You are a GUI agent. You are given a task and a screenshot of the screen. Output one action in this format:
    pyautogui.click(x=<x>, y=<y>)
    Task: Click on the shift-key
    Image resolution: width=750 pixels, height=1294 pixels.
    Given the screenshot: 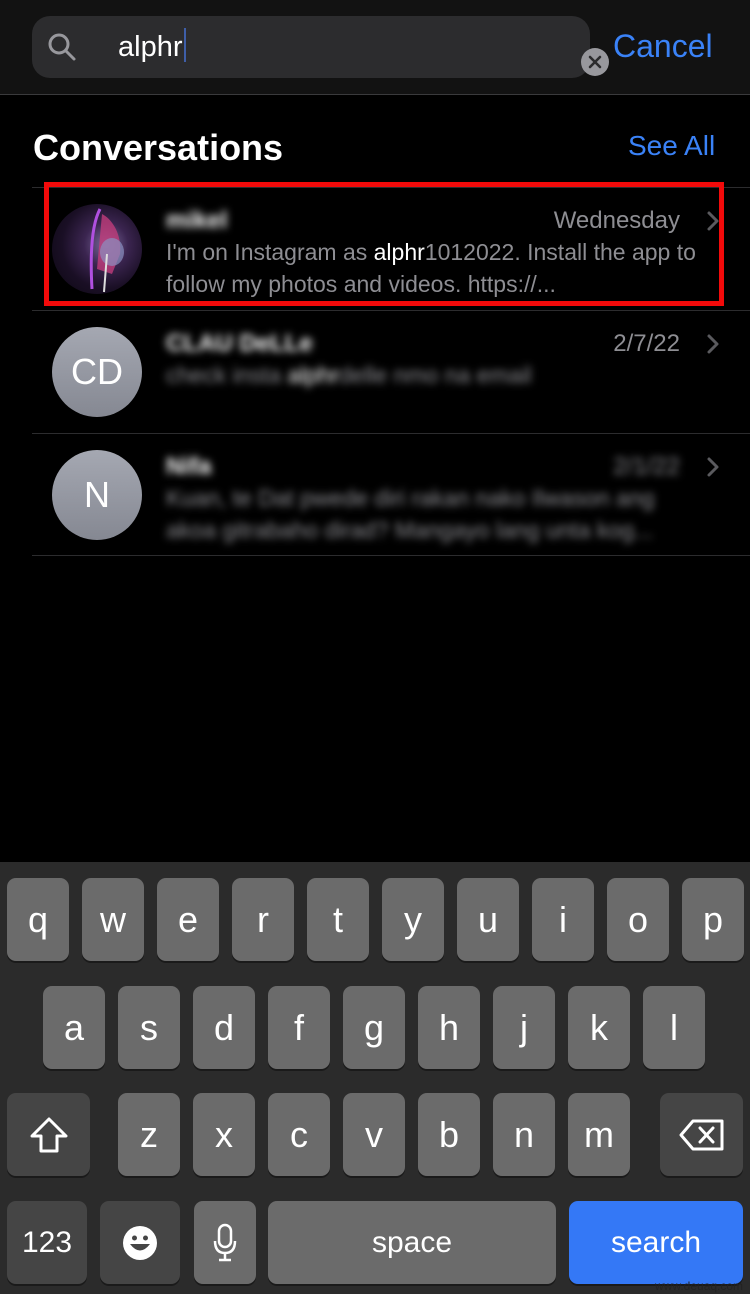 What is the action you would take?
    pyautogui.click(x=48, y=1134)
    